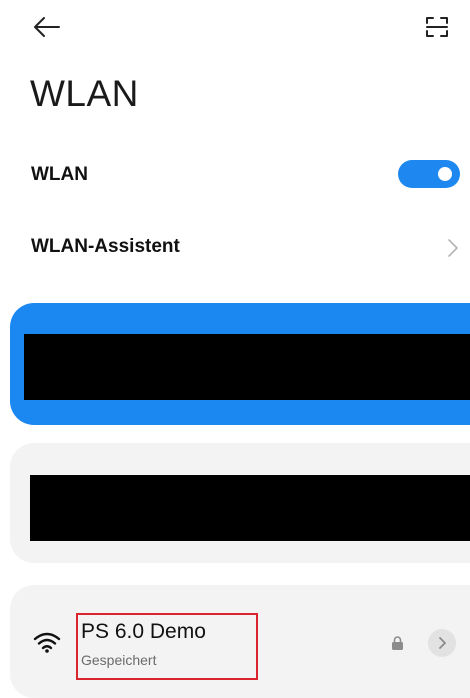 This screenshot has width=470, height=698. What do you see at coordinates (47, 642) in the screenshot?
I see `wifi-icon` at bounding box center [47, 642].